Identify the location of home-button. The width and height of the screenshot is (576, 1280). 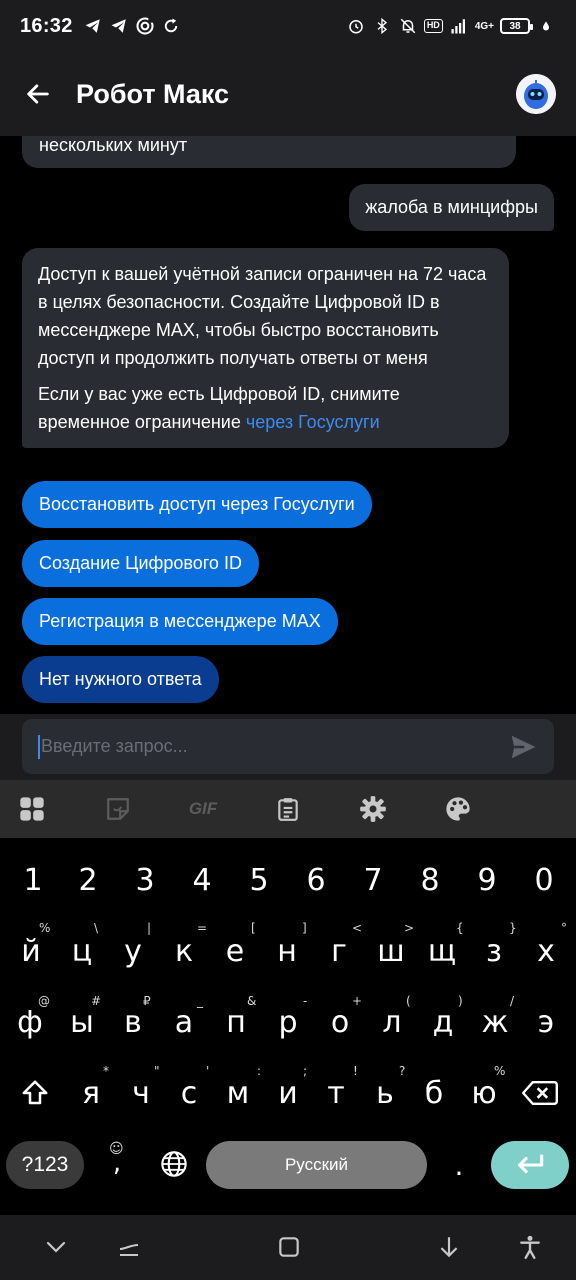
(289, 1247).